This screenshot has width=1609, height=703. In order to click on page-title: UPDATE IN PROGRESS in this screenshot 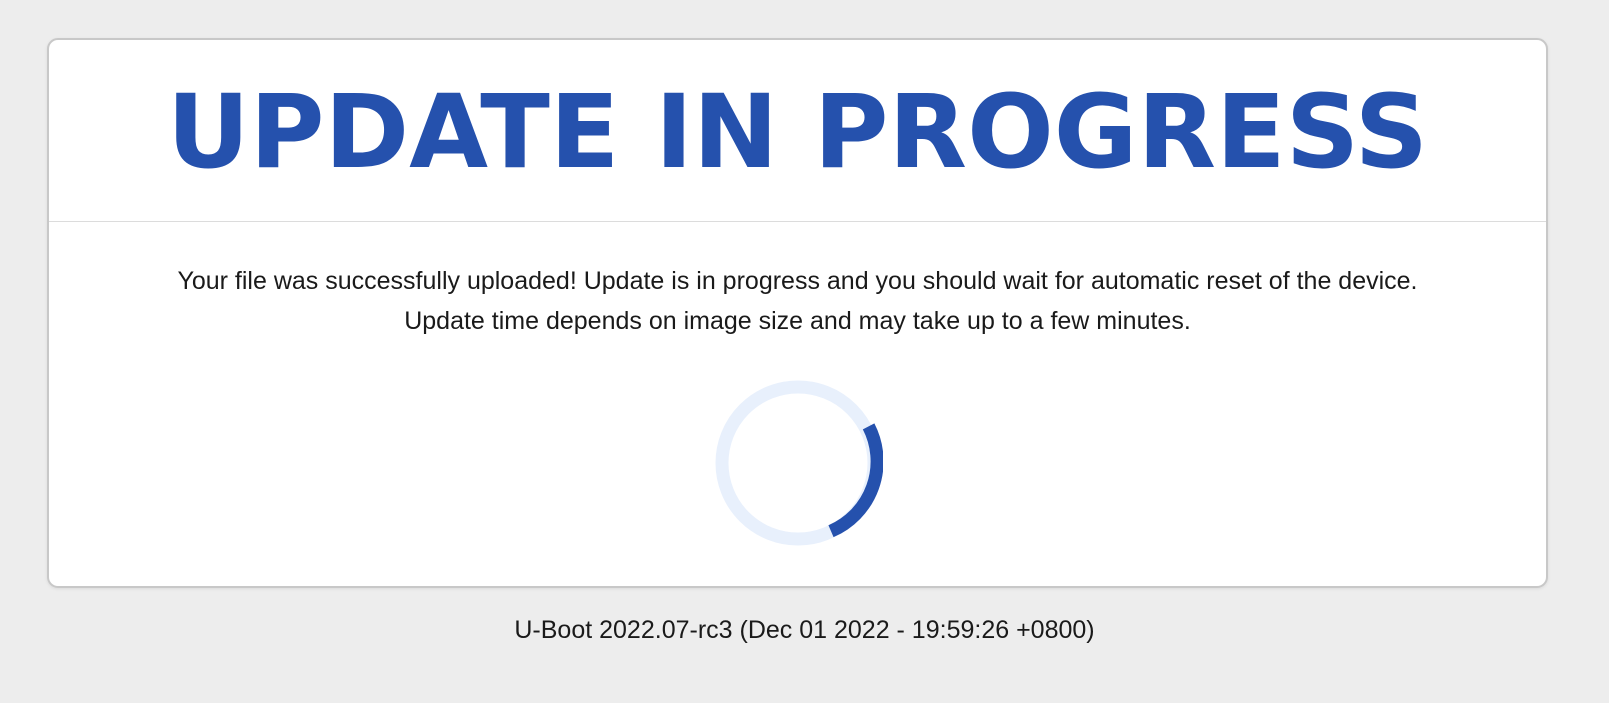, I will do `click(797, 132)`.